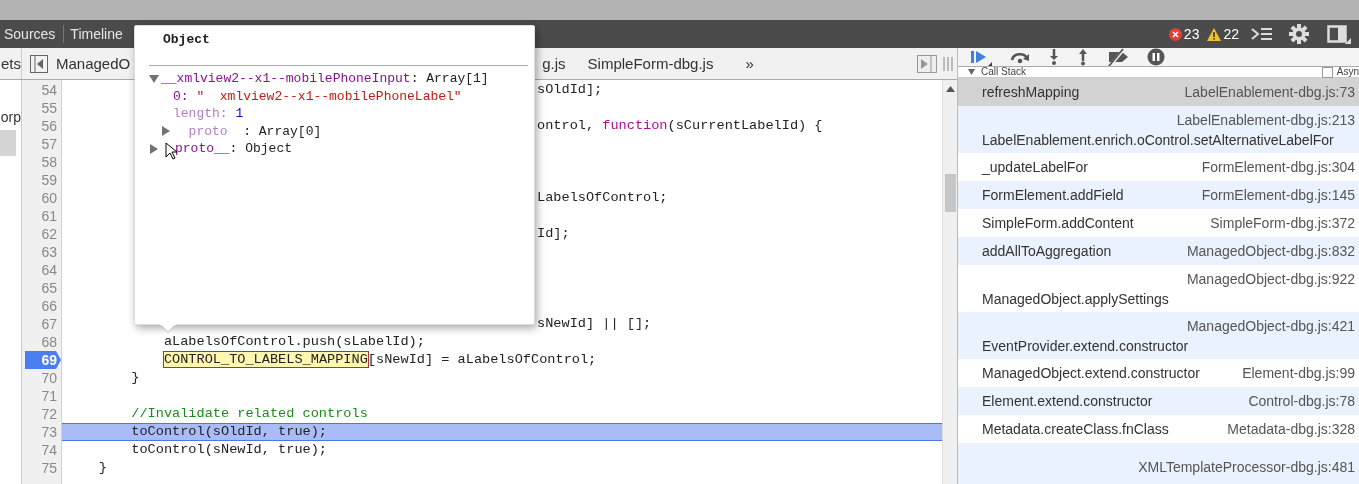 The height and width of the screenshot is (484, 1359). What do you see at coordinates (49, 288) in the screenshot?
I see `line-number: 65` at bounding box center [49, 288].